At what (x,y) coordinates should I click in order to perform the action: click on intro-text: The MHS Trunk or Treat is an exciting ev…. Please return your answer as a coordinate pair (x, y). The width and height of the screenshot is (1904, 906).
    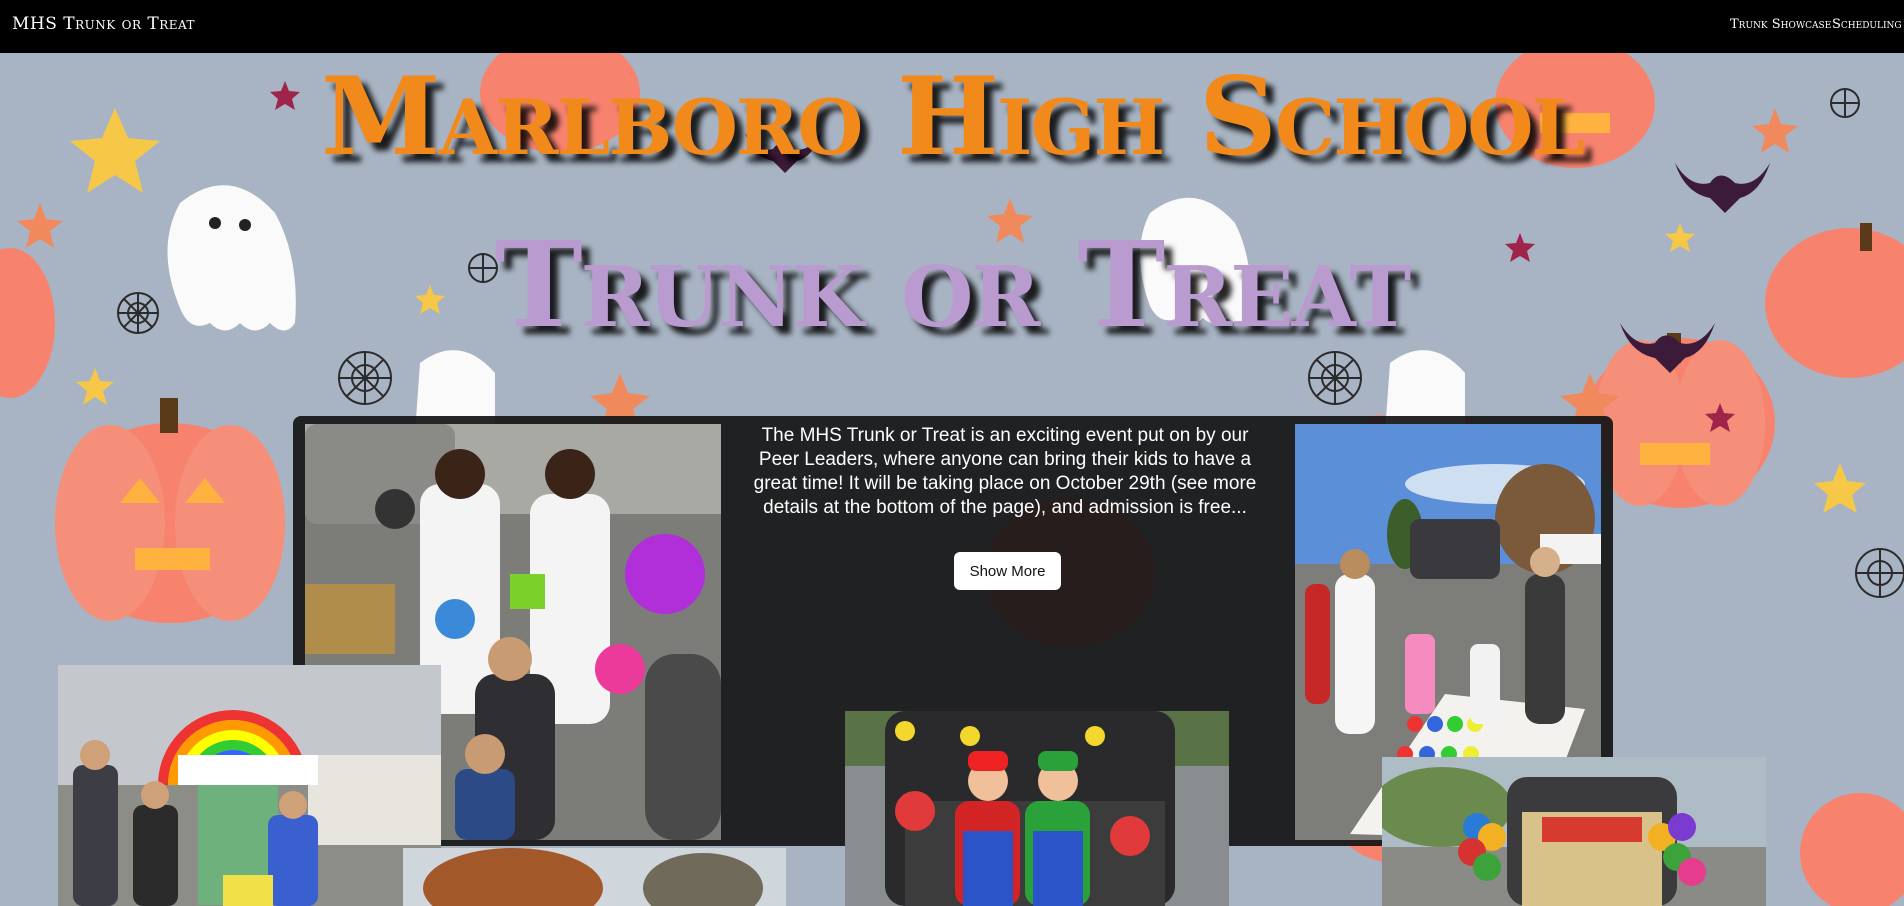
    Looking at the image, I should click on (1005, 471).